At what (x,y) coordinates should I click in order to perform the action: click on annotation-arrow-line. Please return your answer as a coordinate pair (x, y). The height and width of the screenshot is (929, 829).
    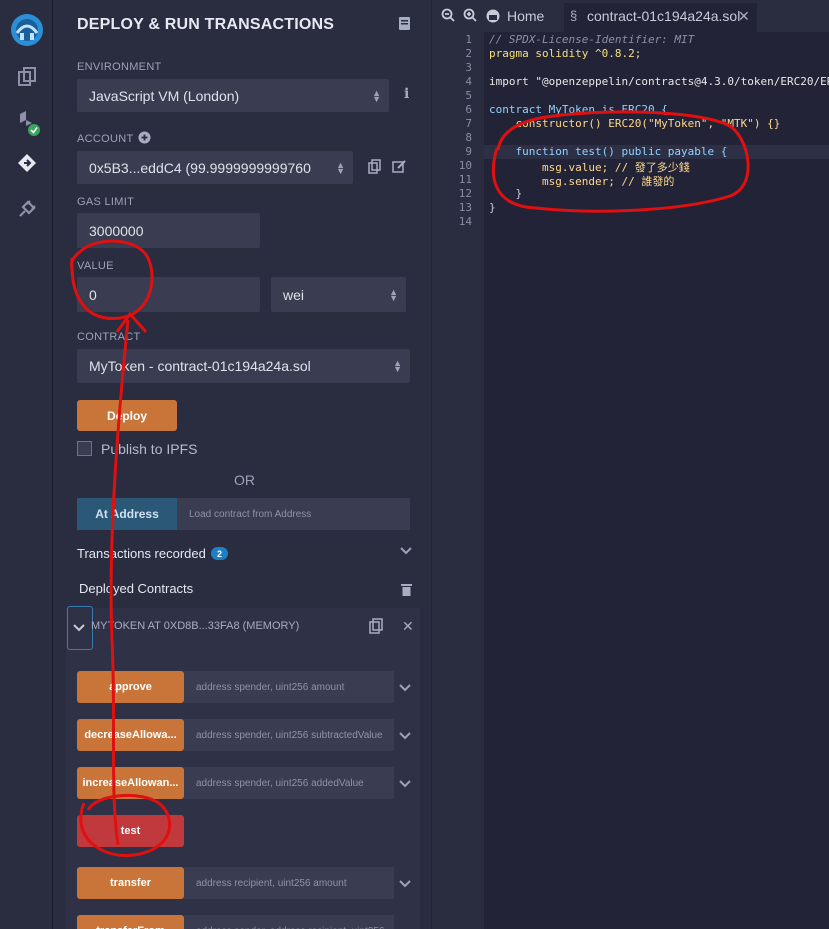
    Looking at the image, I should click on (119, 582).